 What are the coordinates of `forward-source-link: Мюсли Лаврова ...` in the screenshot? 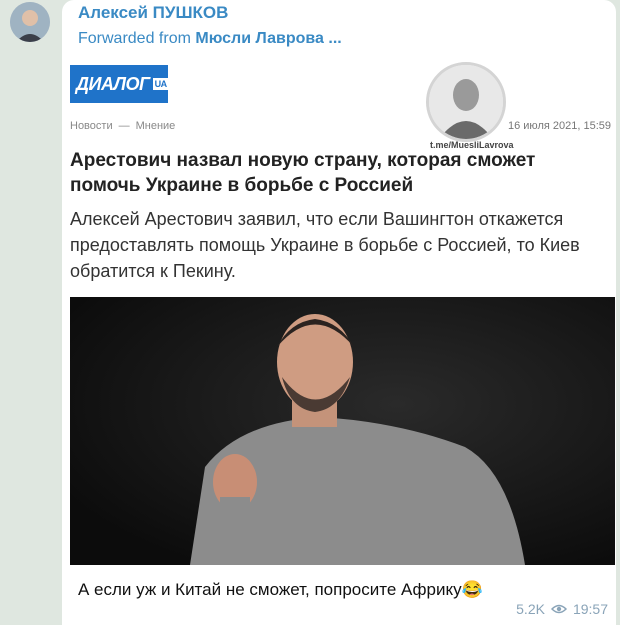 It's located at (268, 38).